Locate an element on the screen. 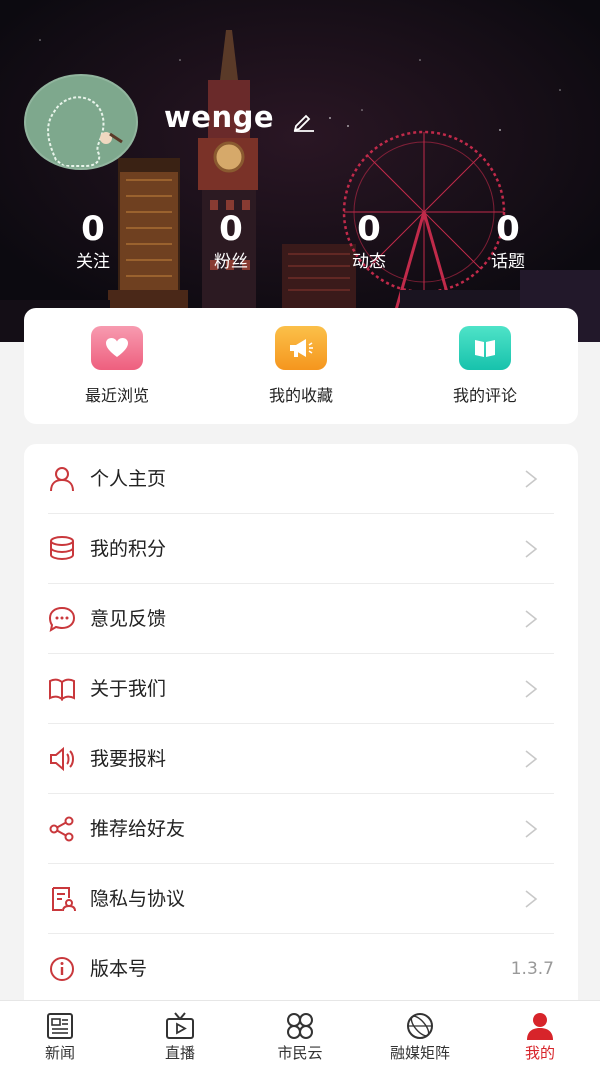 The image size is (600, 1067). nav-tab-mine: 我的 is located at coordinates (540, 1034).